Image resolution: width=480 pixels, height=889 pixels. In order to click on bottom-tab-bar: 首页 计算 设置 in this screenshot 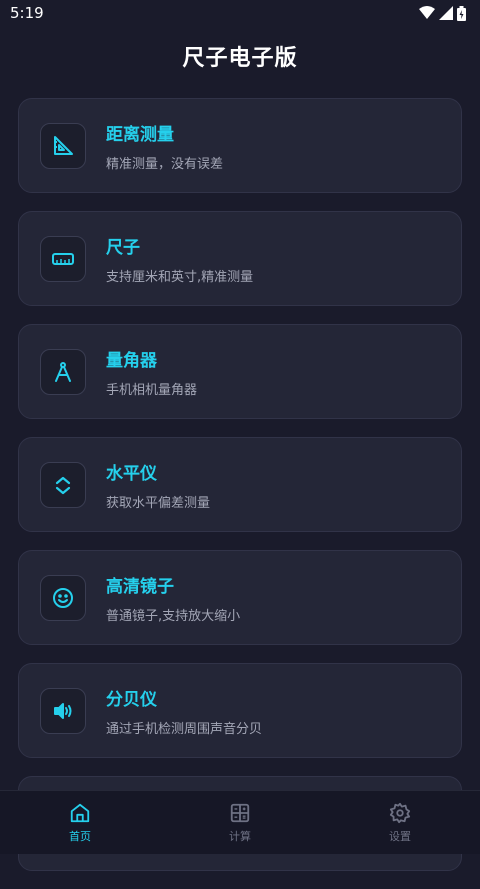, I will do `click(240, 822)`.